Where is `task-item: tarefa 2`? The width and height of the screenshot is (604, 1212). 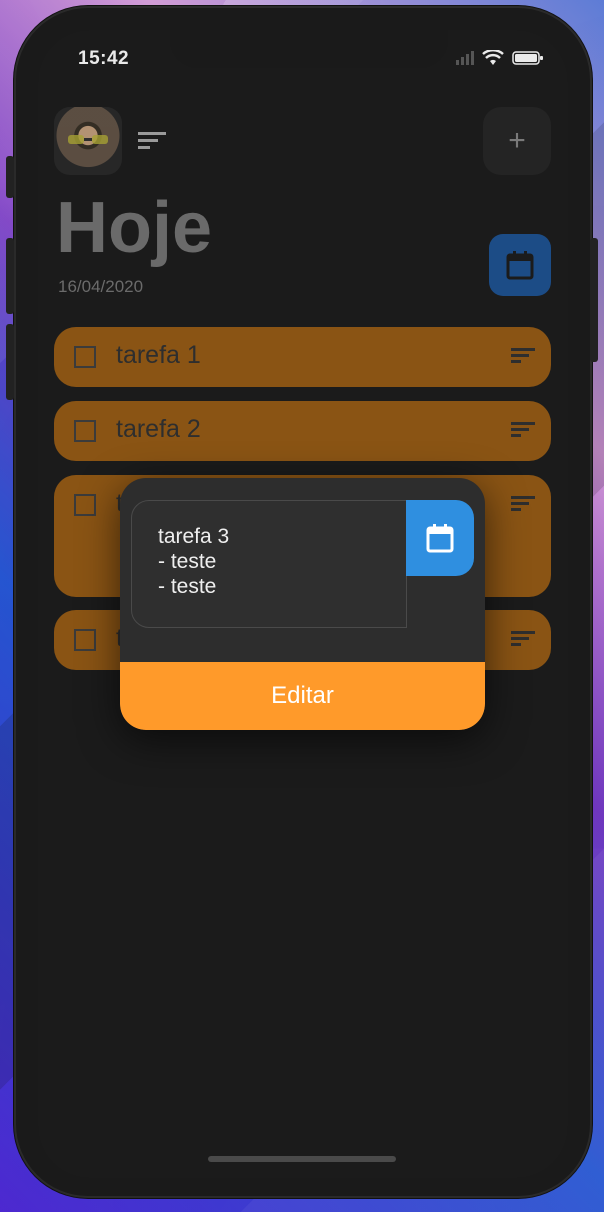 task-item: tarefa 2 is located at coordinates (302, 431).